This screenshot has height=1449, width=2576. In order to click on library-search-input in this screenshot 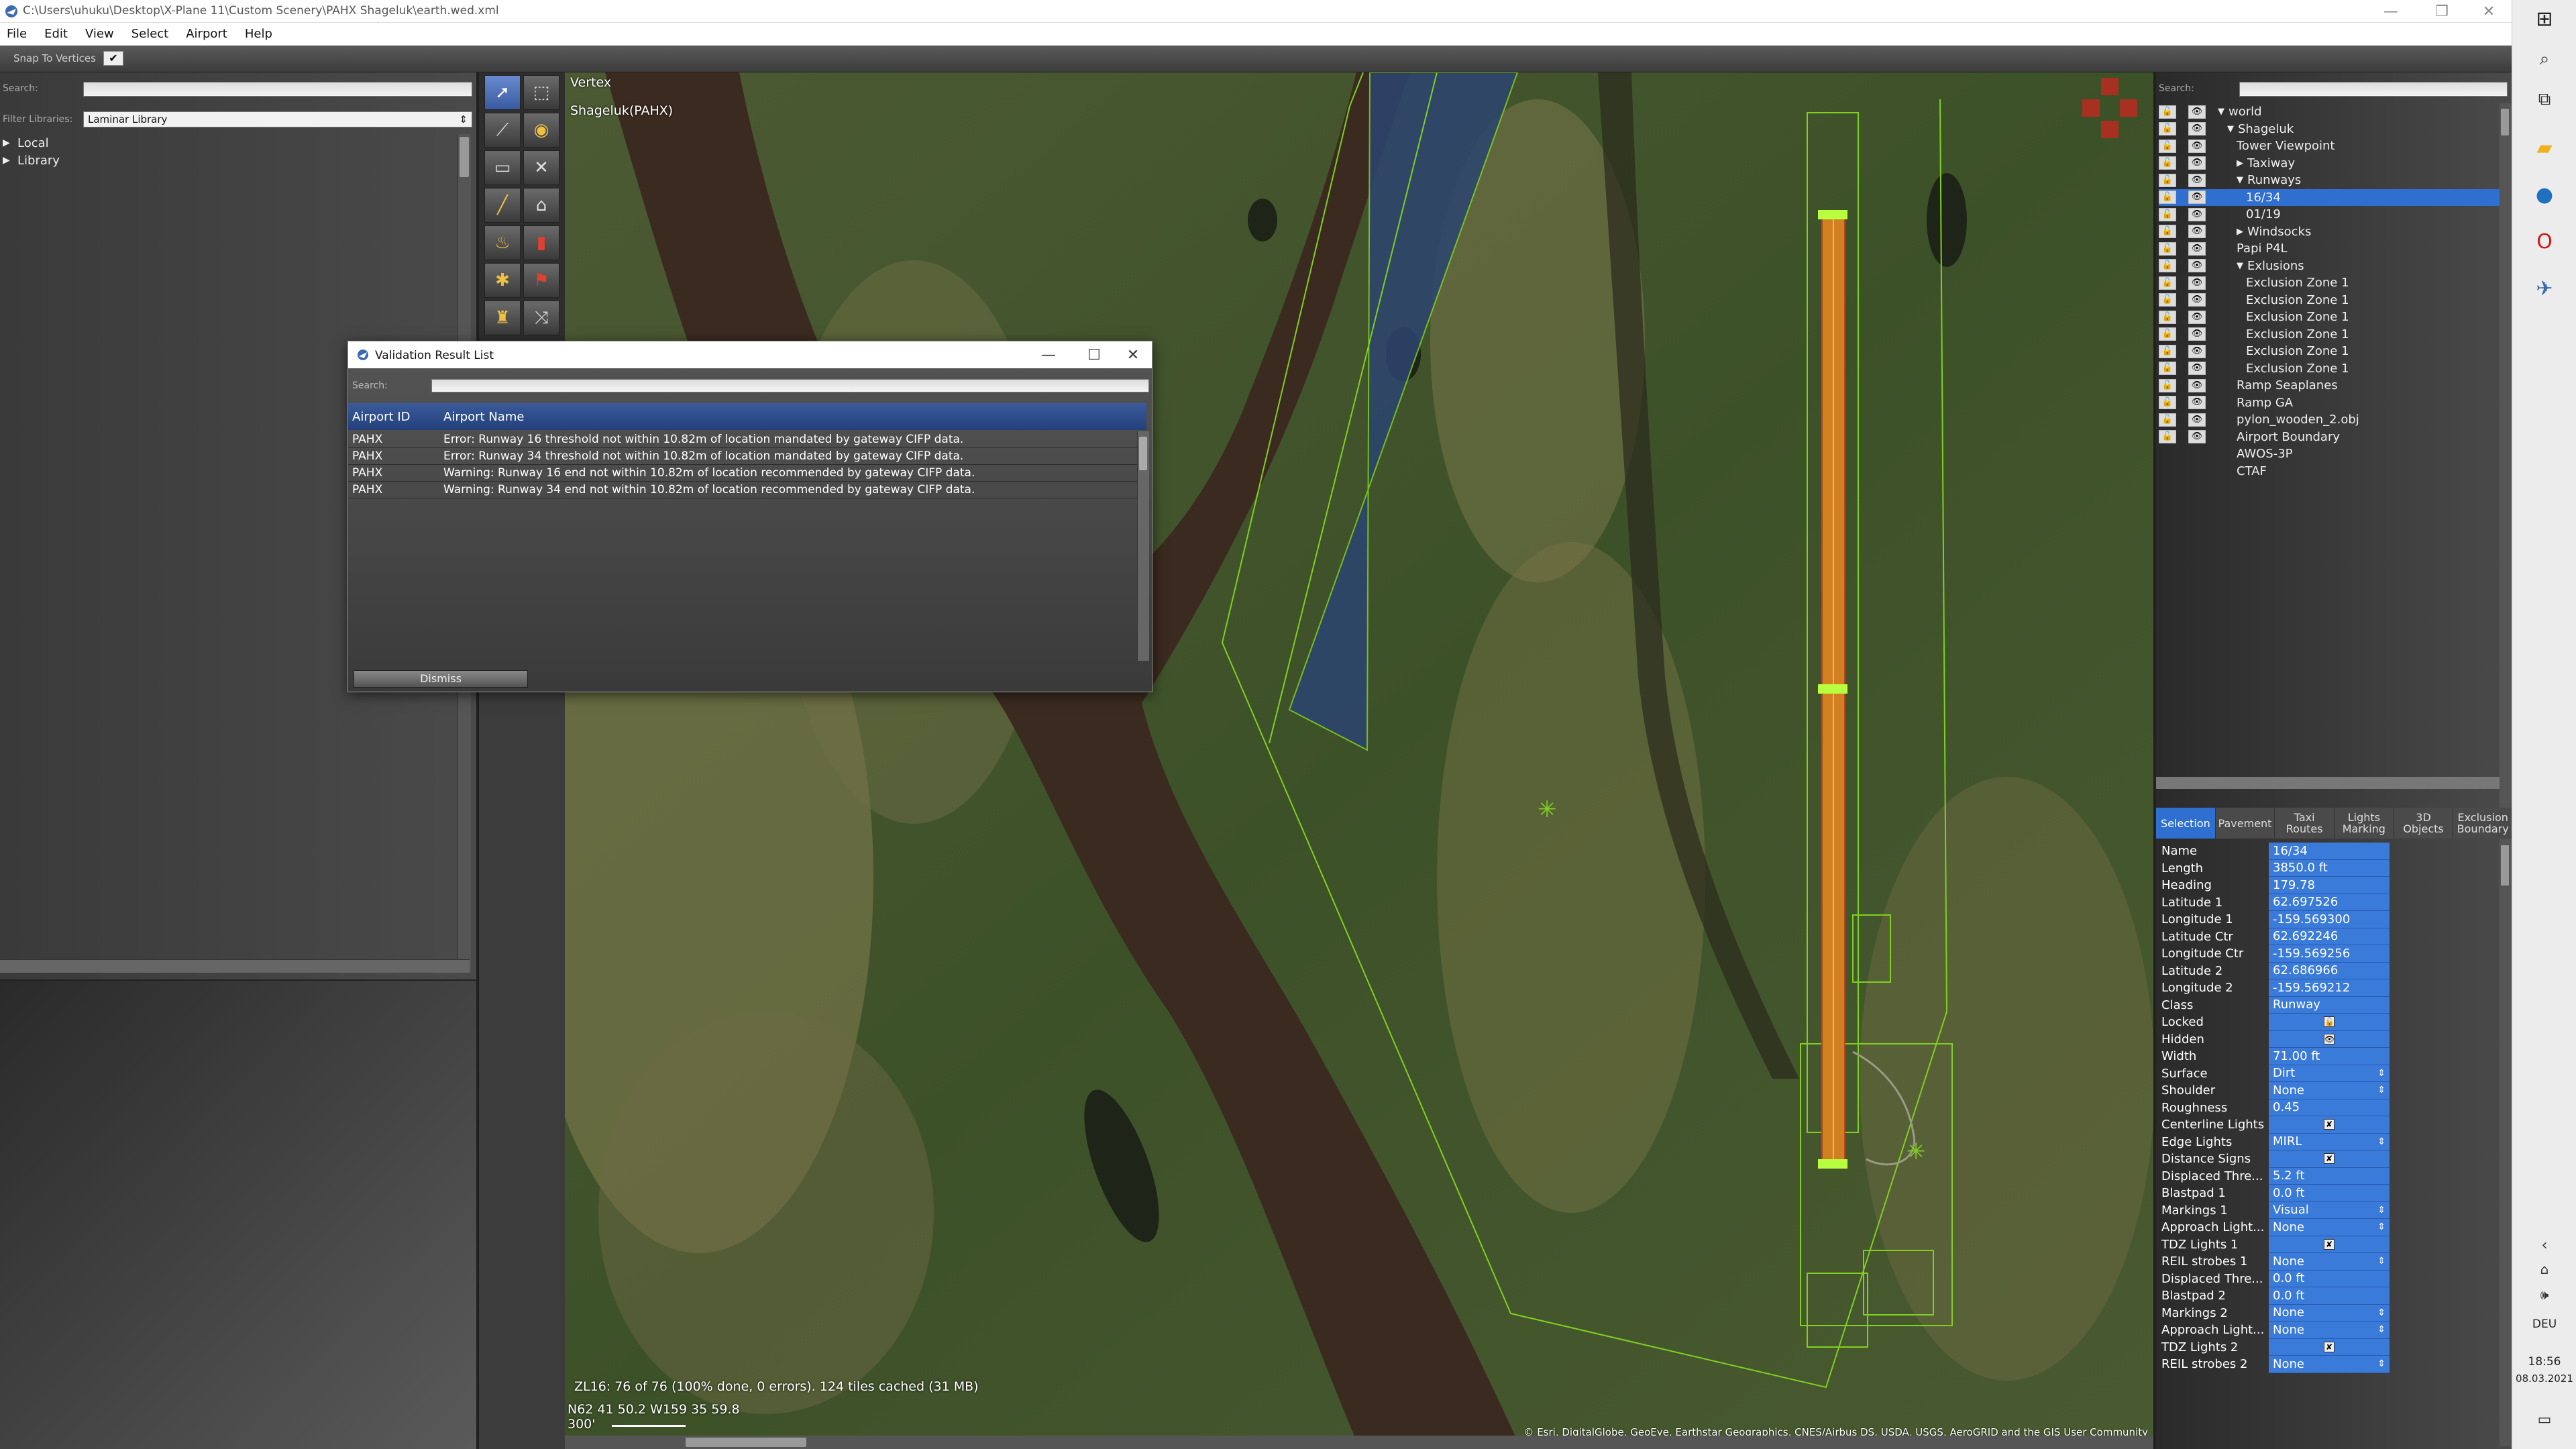, I will do `click(277, 89)`.